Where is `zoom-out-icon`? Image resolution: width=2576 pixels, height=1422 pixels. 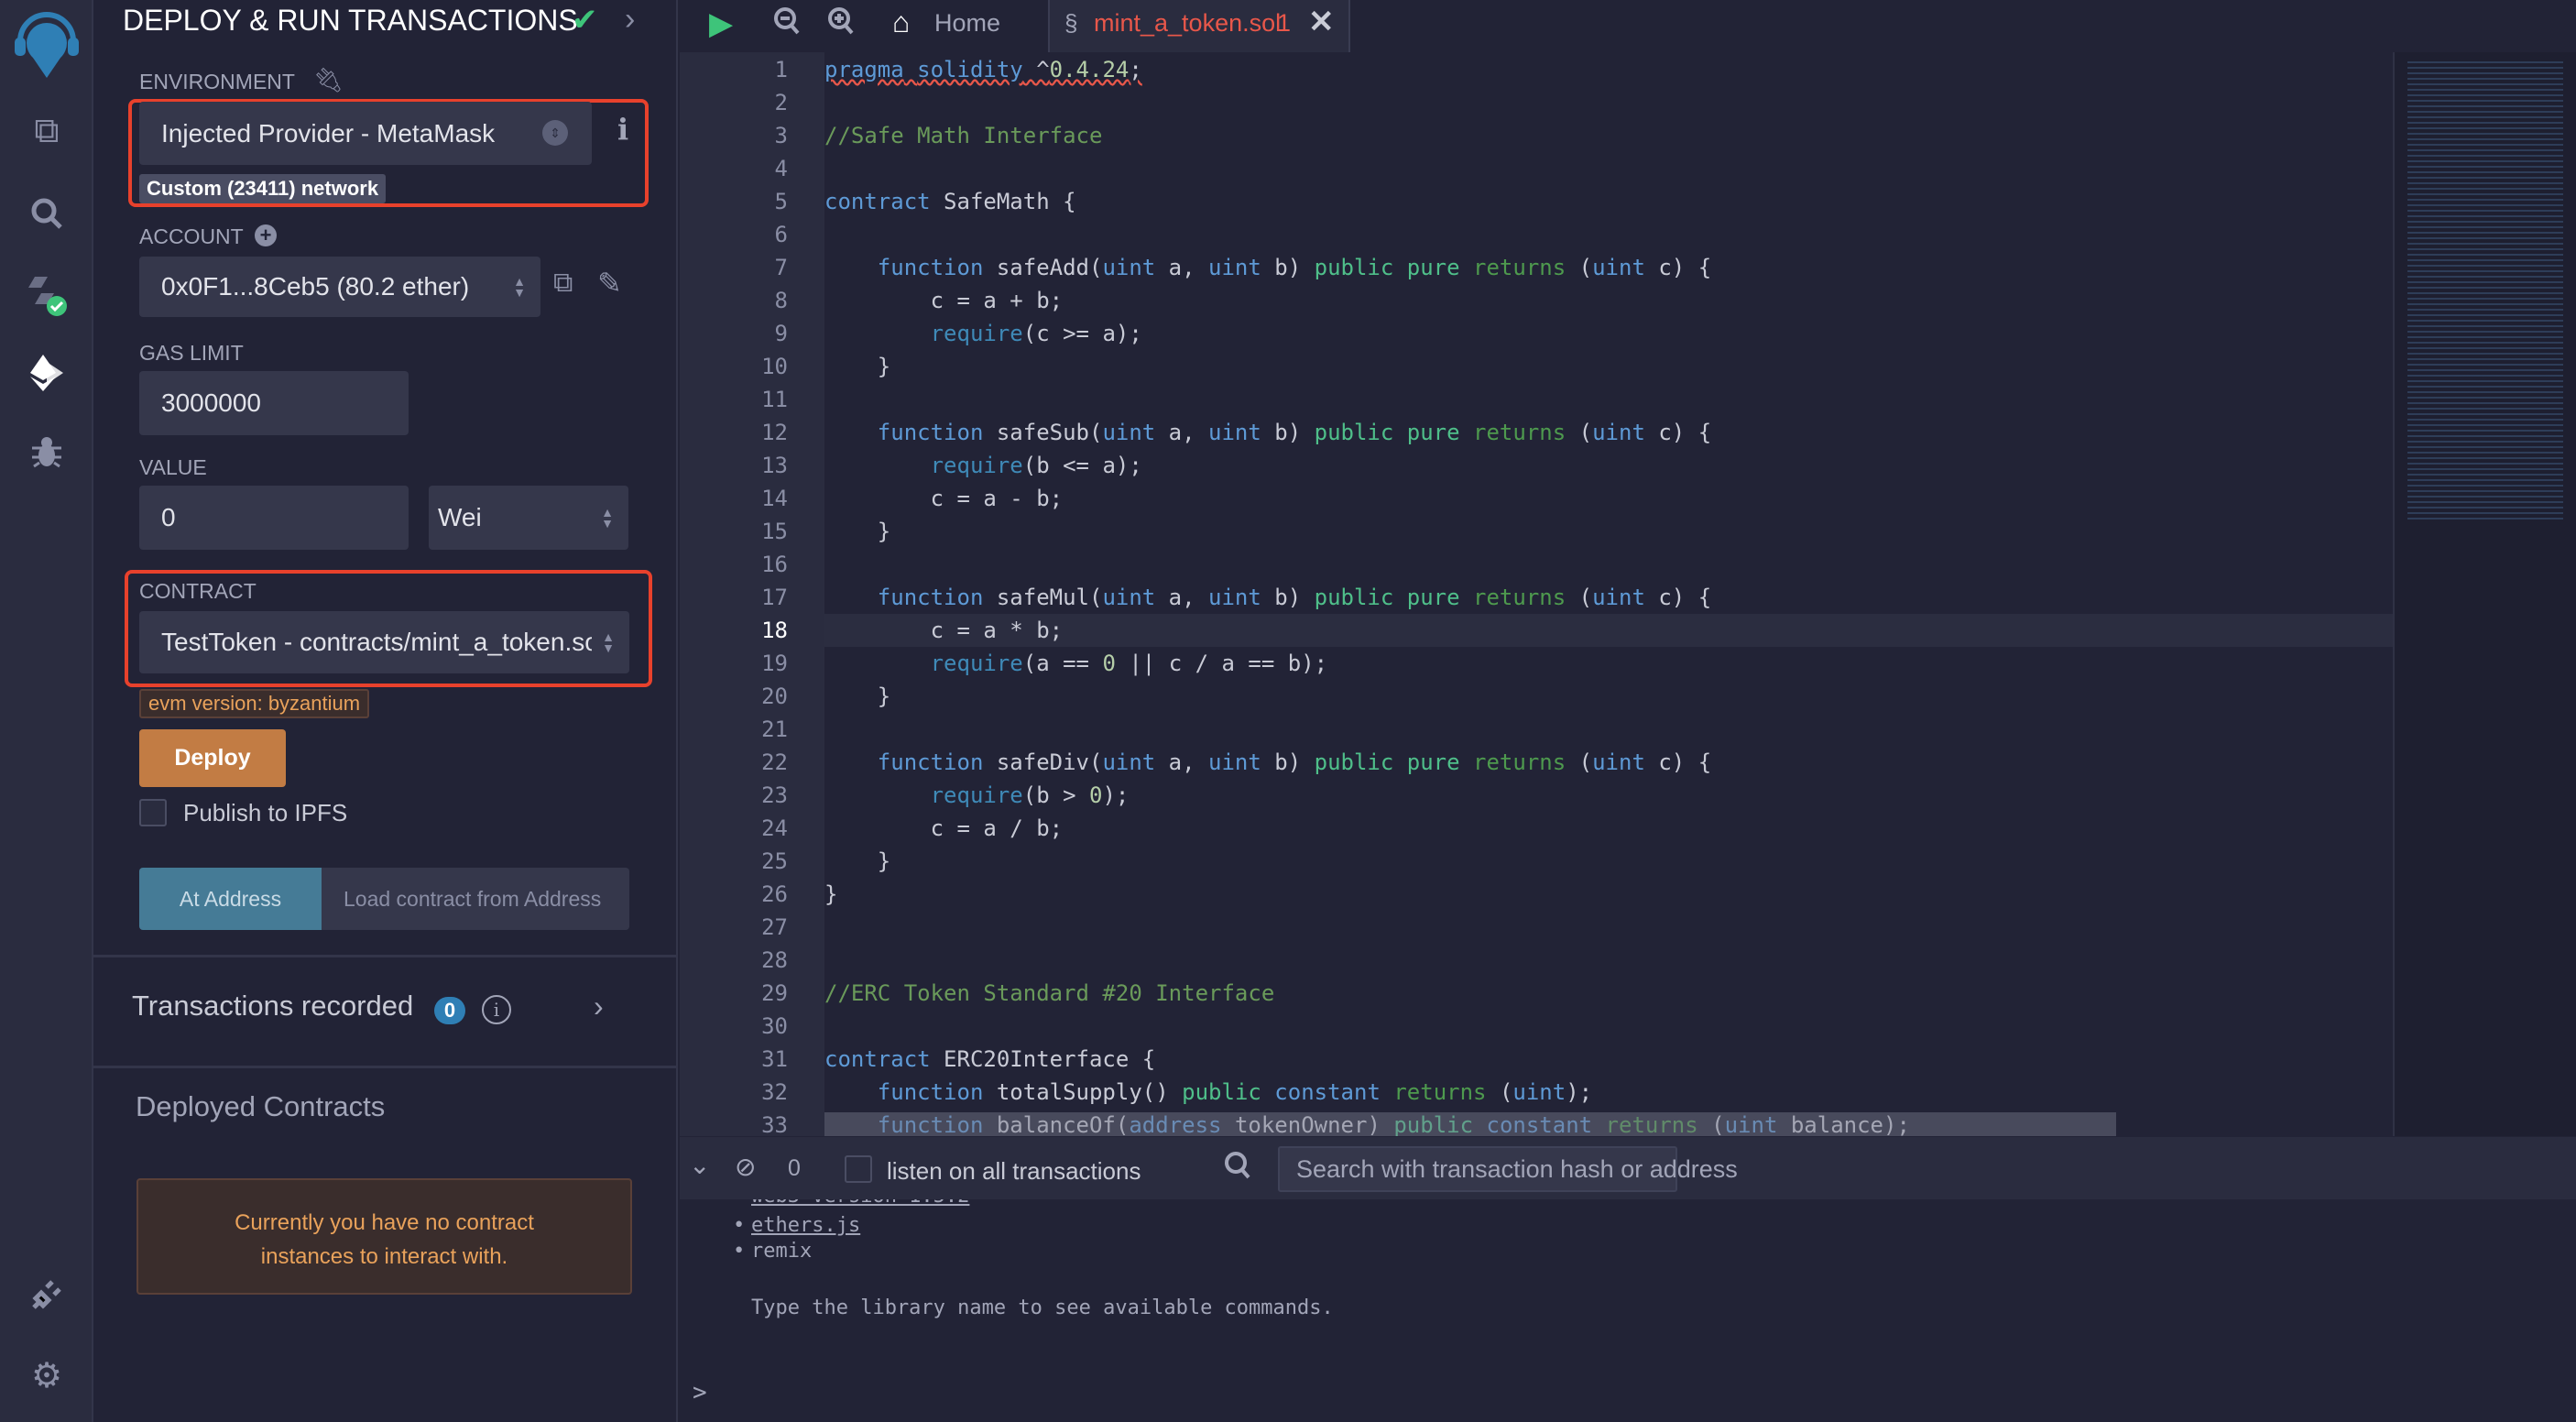 zoom-out-icon is located at coordinates (787, 24).